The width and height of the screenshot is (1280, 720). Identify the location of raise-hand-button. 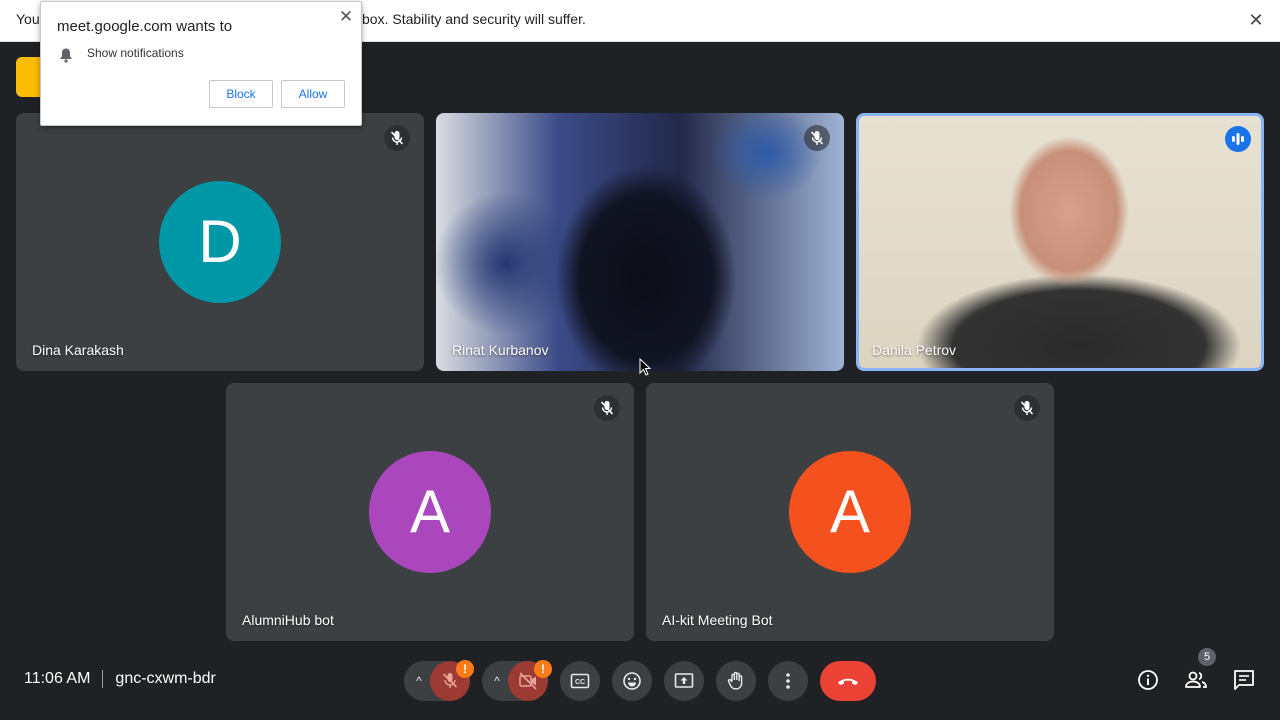
(736, 681).